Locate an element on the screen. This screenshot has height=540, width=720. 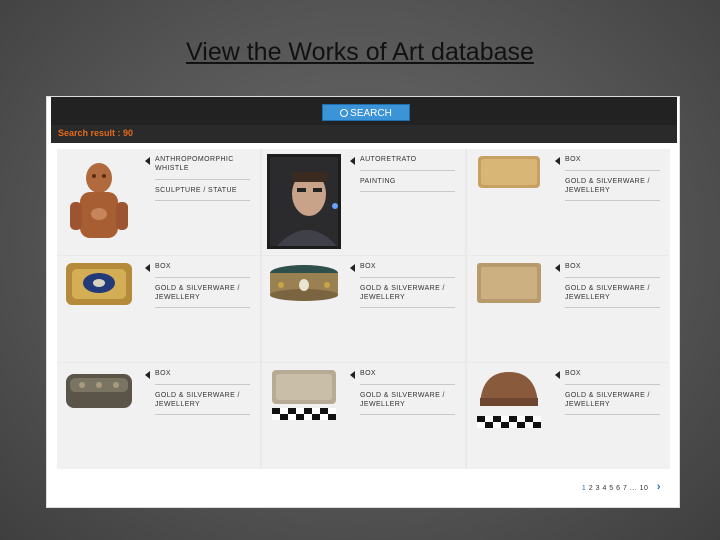
item-title: ANTHROPOMORPHIC WHISTLE is located at coordinates (205, 164).